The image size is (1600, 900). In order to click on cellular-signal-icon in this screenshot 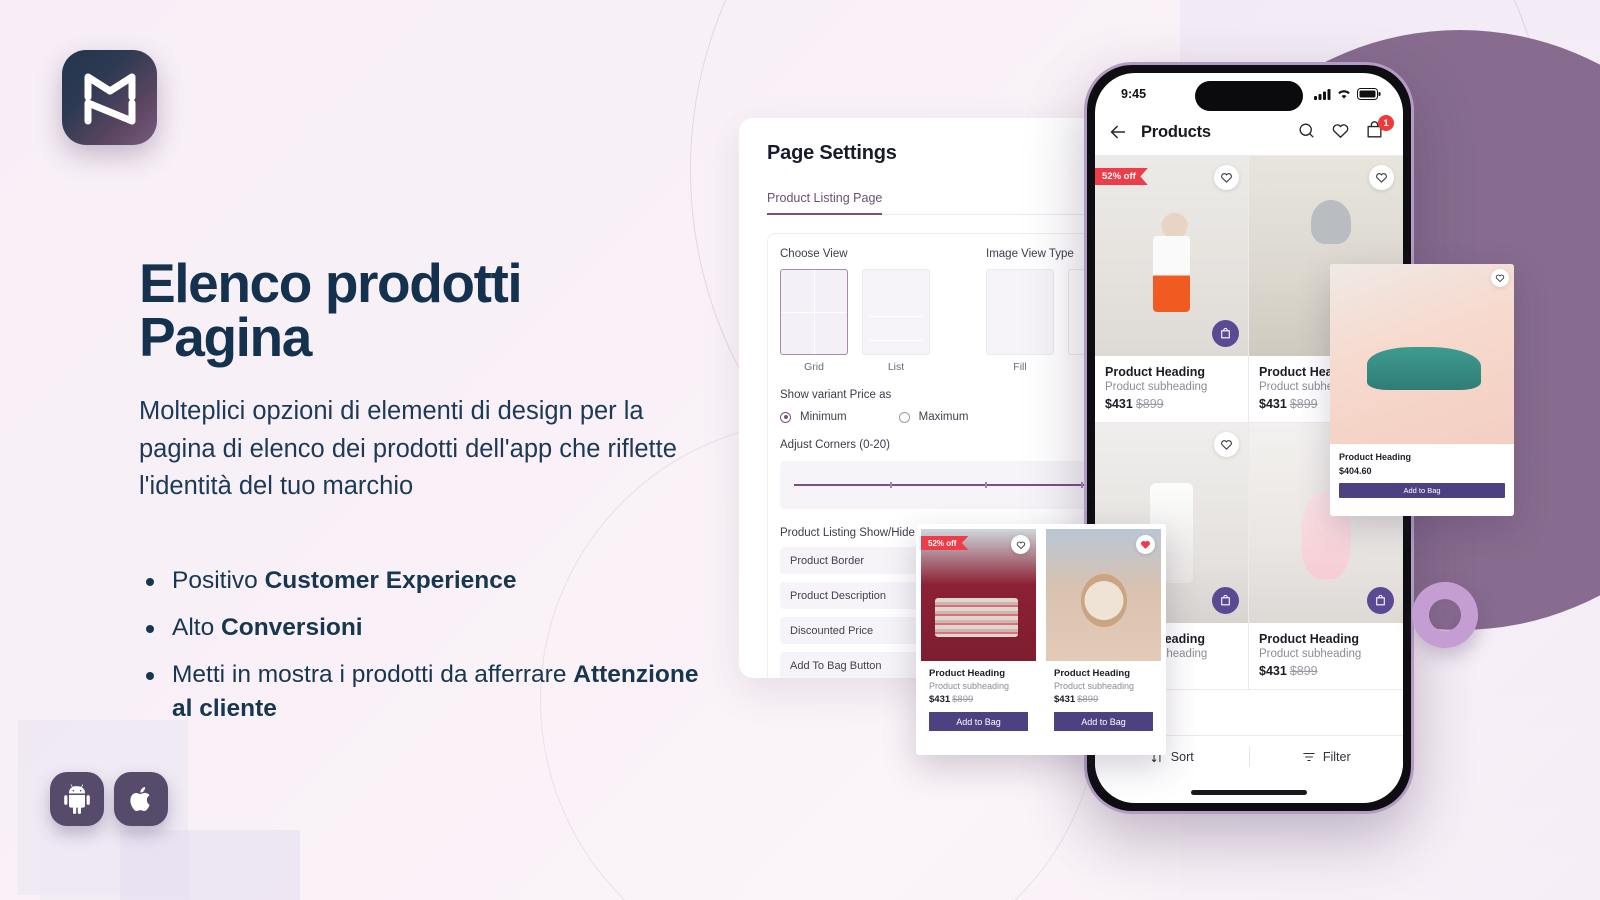, I will do `click(1322, 94)`.